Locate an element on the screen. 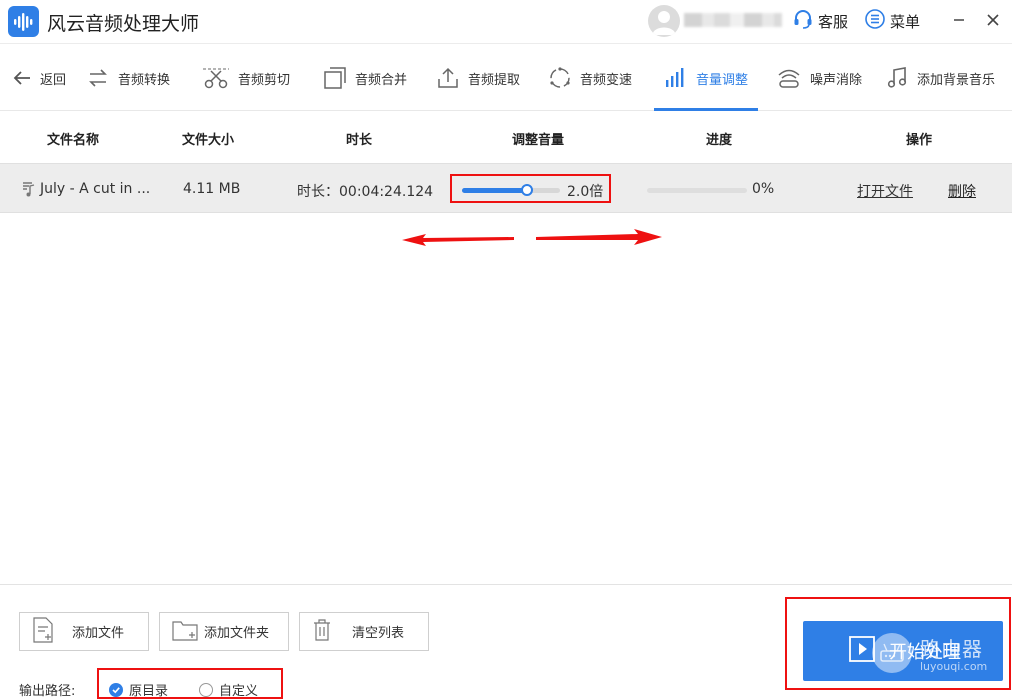 This screenshot has width=1012, height=700. clear-list-button: 清空列表 is located at coordinates (364, 631).